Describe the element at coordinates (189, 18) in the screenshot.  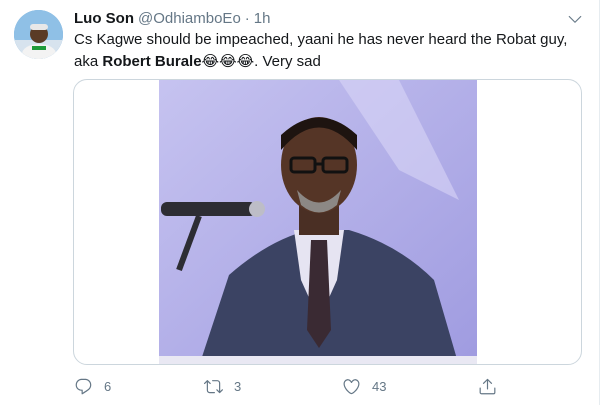
I see `author-handle: @OdhiamboEo` at that location.